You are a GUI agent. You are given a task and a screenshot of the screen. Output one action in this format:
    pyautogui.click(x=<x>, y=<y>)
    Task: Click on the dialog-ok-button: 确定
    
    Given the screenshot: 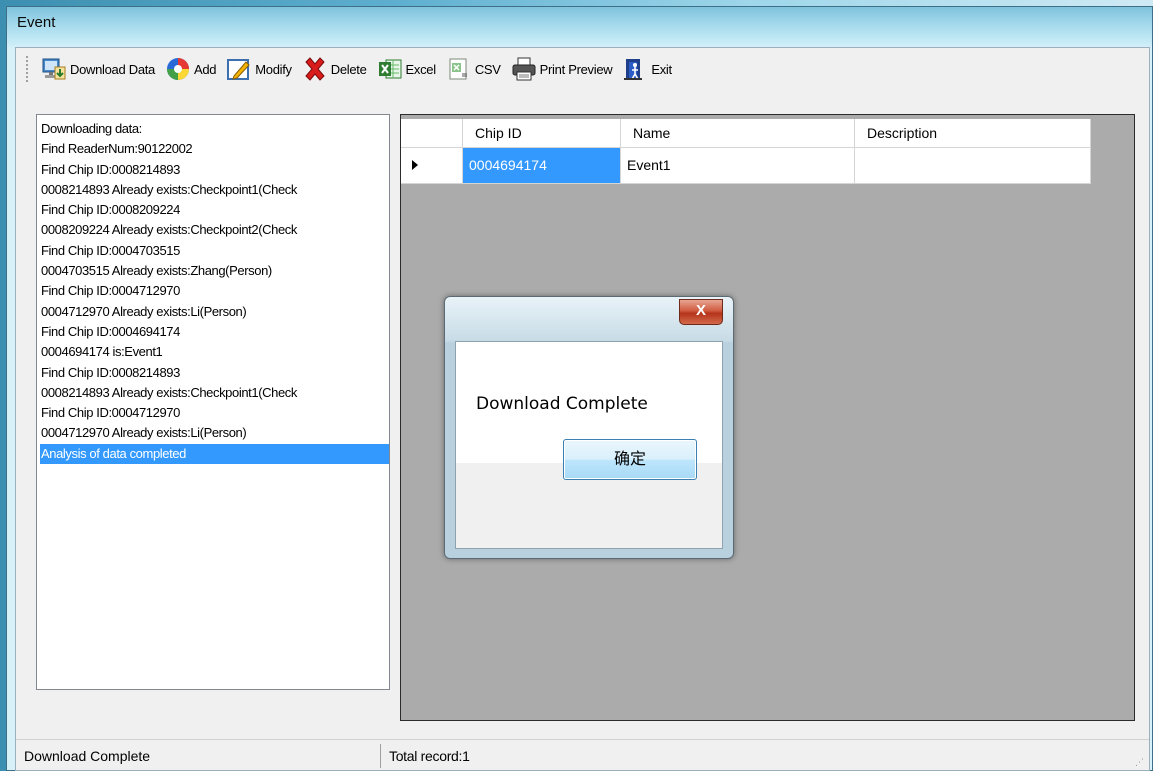 What is the action you would take?
    pyautogui.click(x=630, y=459)
    